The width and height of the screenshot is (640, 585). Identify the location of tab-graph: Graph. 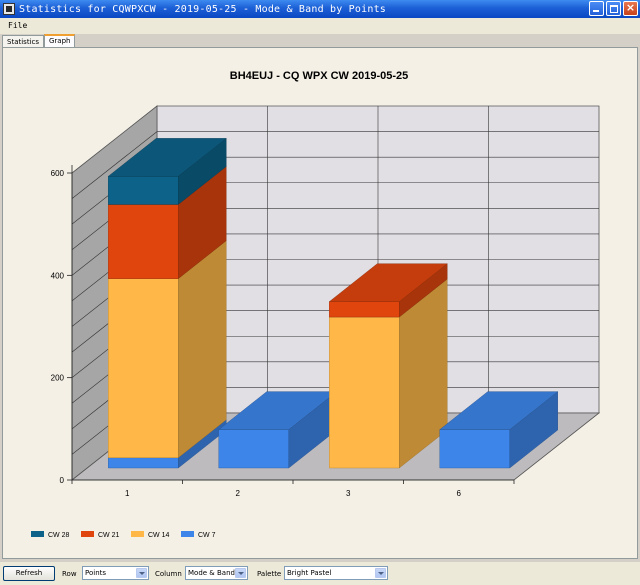
(60, 41).